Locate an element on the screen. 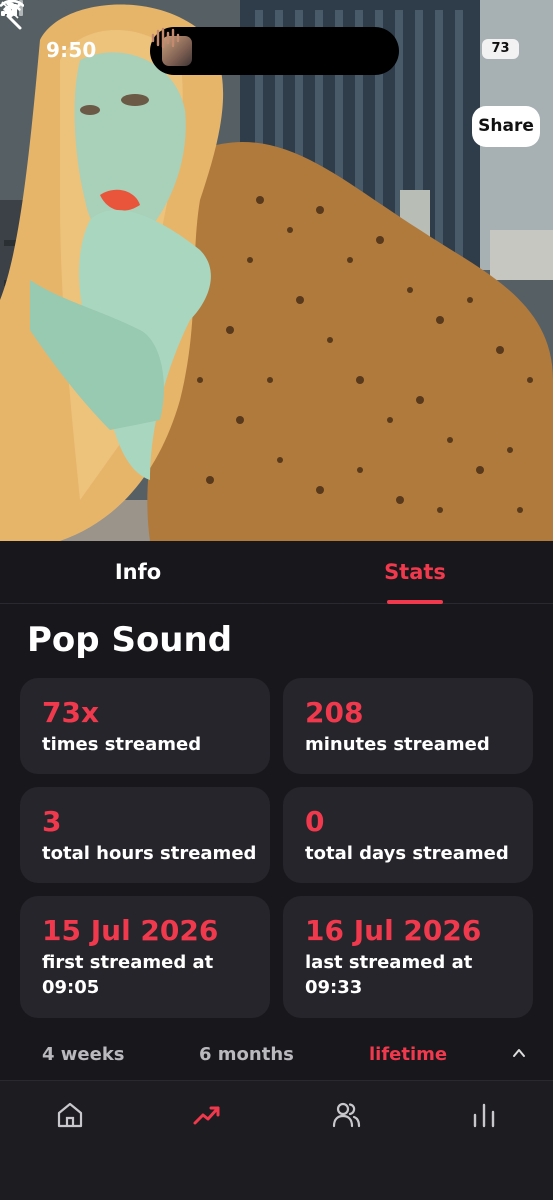  back-button is located at coordinates (15, 16).